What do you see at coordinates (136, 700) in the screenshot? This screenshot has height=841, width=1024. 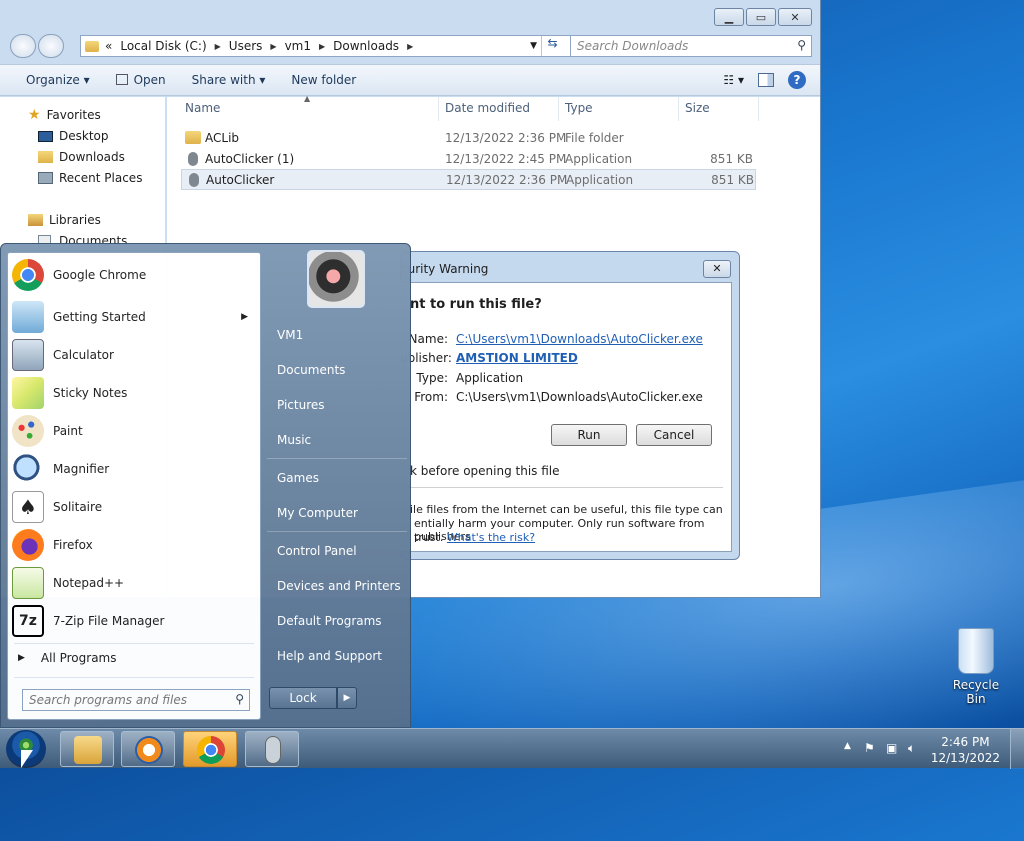 I see `start-search-input: Search programs and files ⚲` at bounding box center [136, 700].